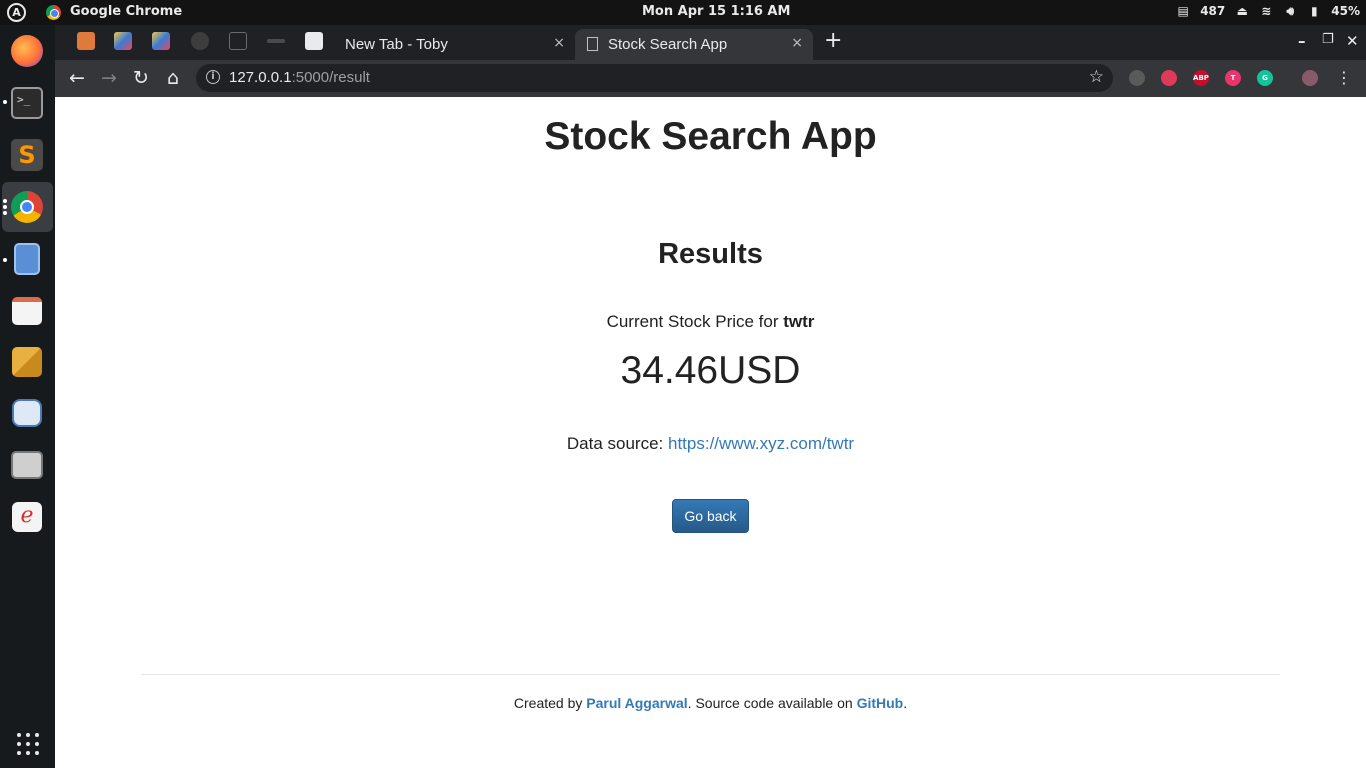 The width and height of the screenshot is (1366, 768). Describe the element at coordinates (27, 517) in the screenshot. I see `ebook-reader-icon: ℯ` at that location.